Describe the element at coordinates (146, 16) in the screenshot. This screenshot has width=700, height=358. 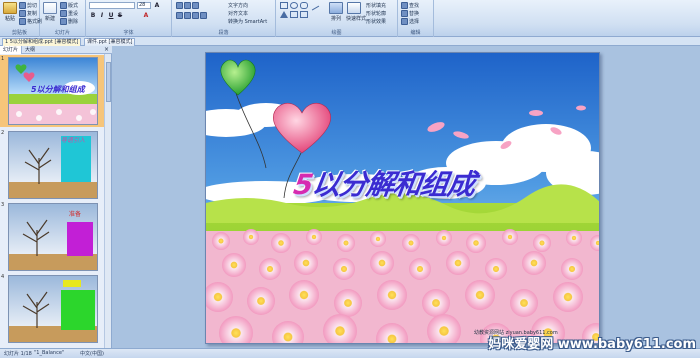
I see `font-color-button: A` at that location.